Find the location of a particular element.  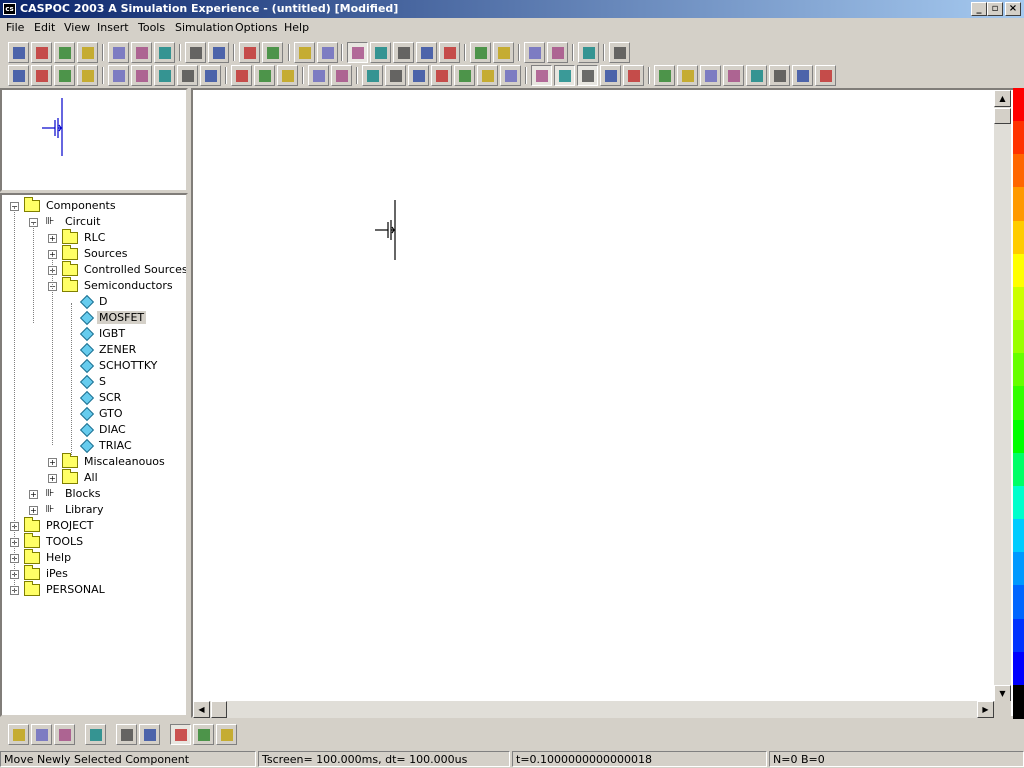

undo-icon is located at coordinates (195, 52).